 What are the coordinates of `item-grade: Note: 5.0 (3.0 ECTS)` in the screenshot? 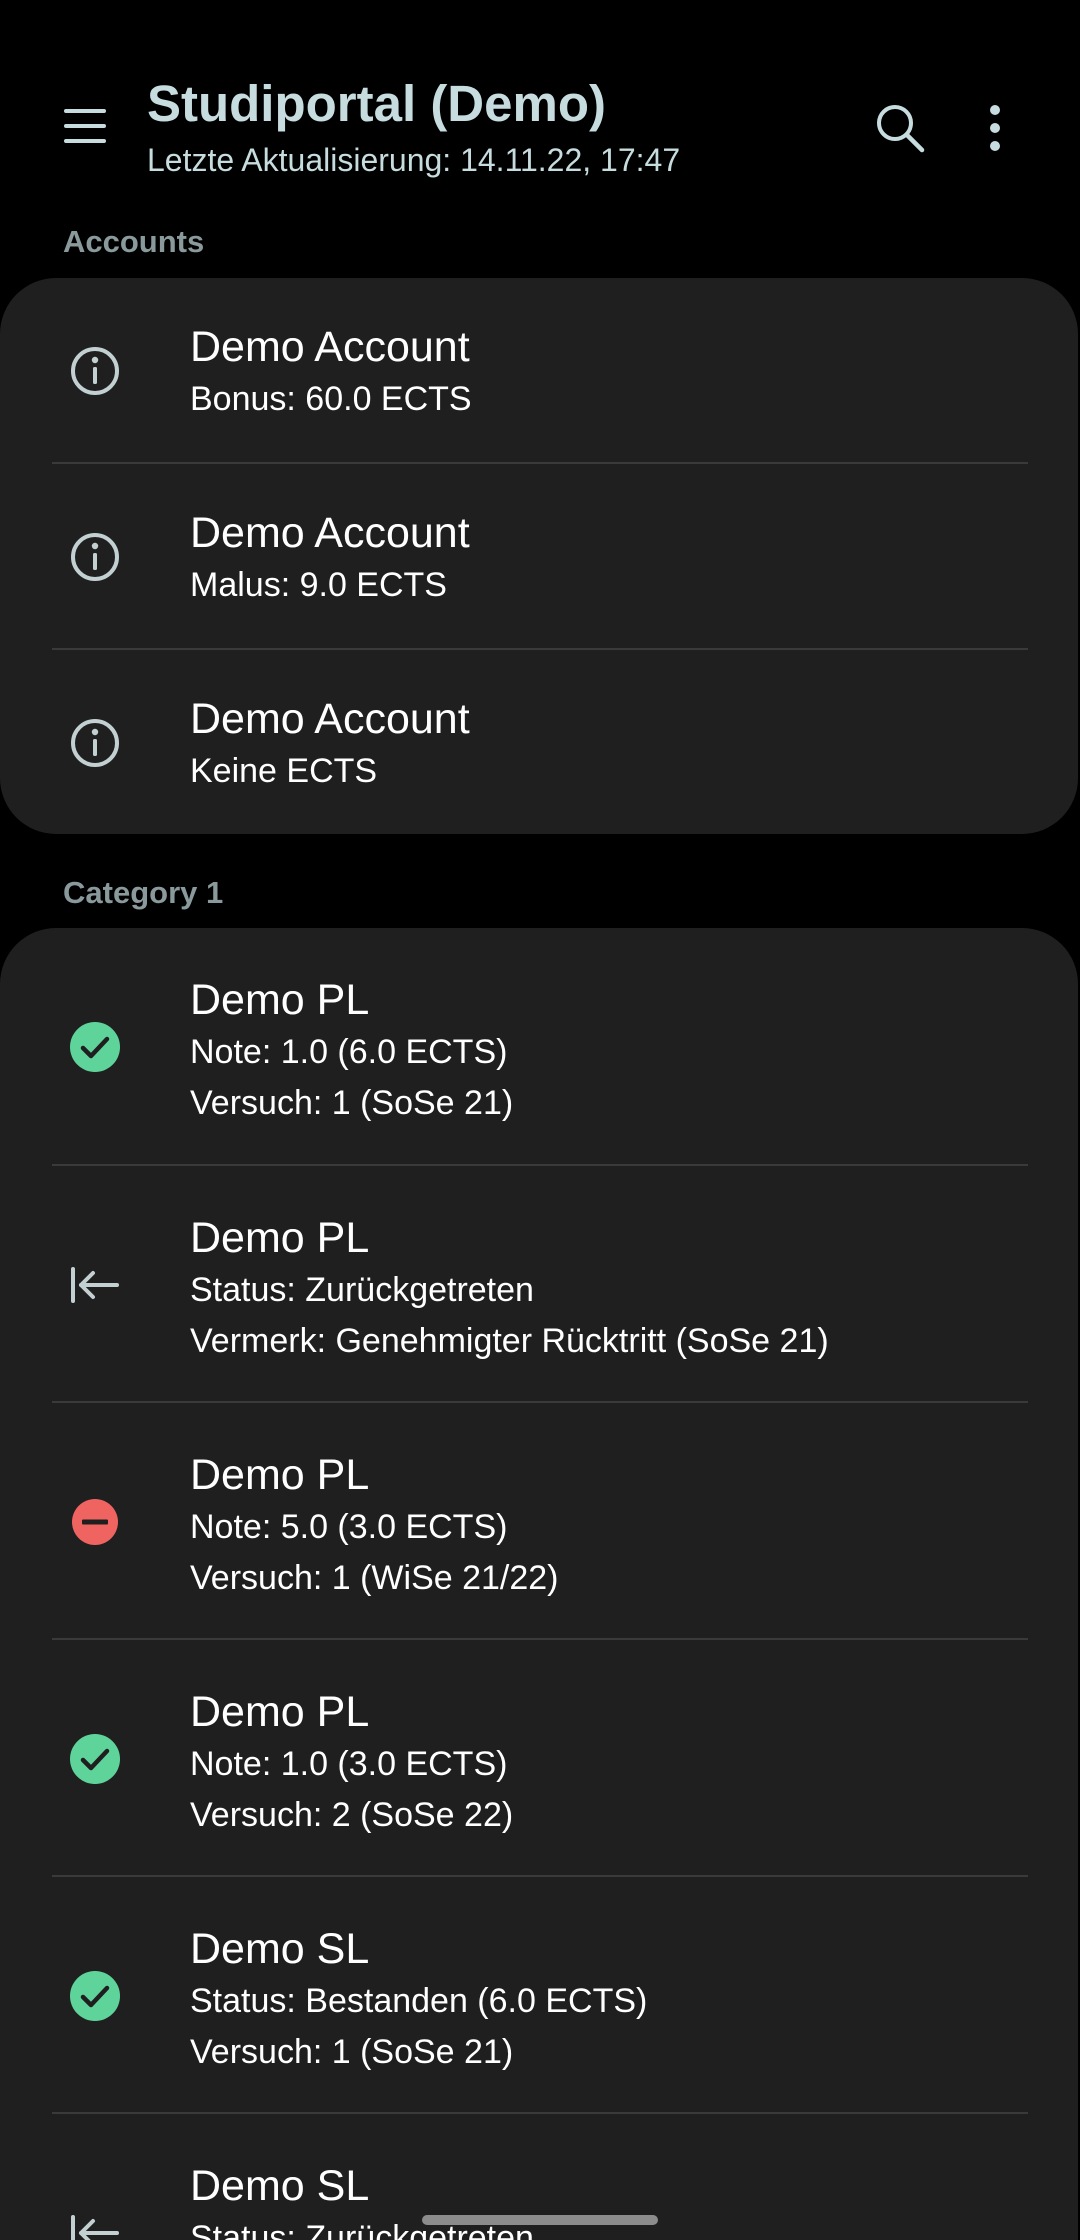 It's located at (349, 1527).